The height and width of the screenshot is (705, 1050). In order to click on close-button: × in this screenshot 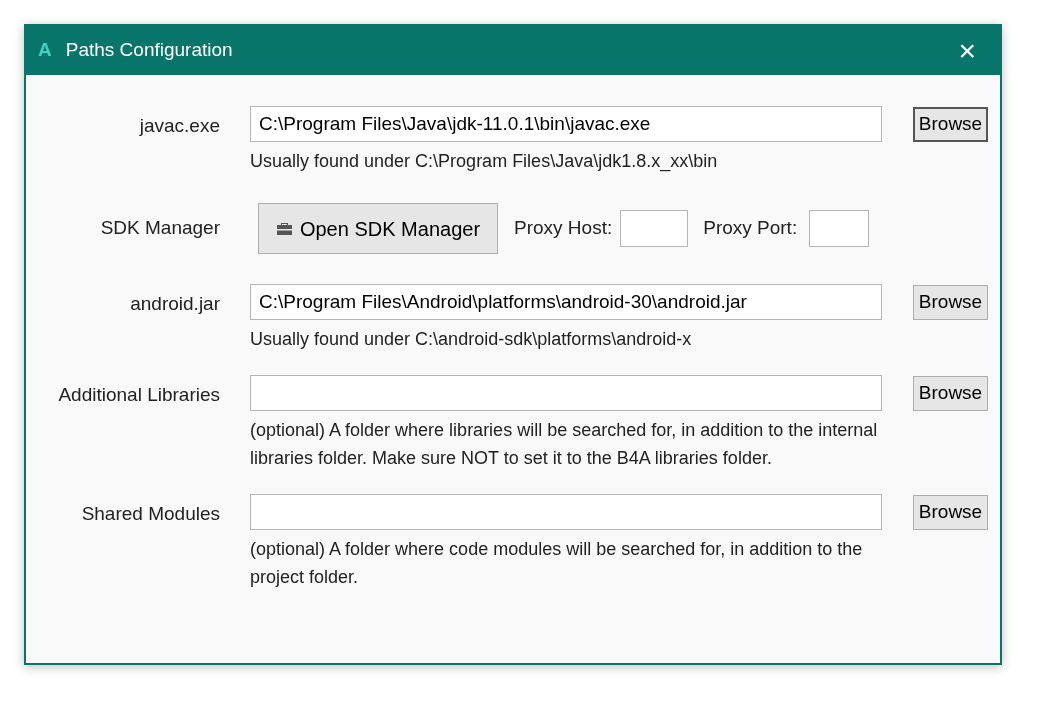, I will do `click(967, 50)`.